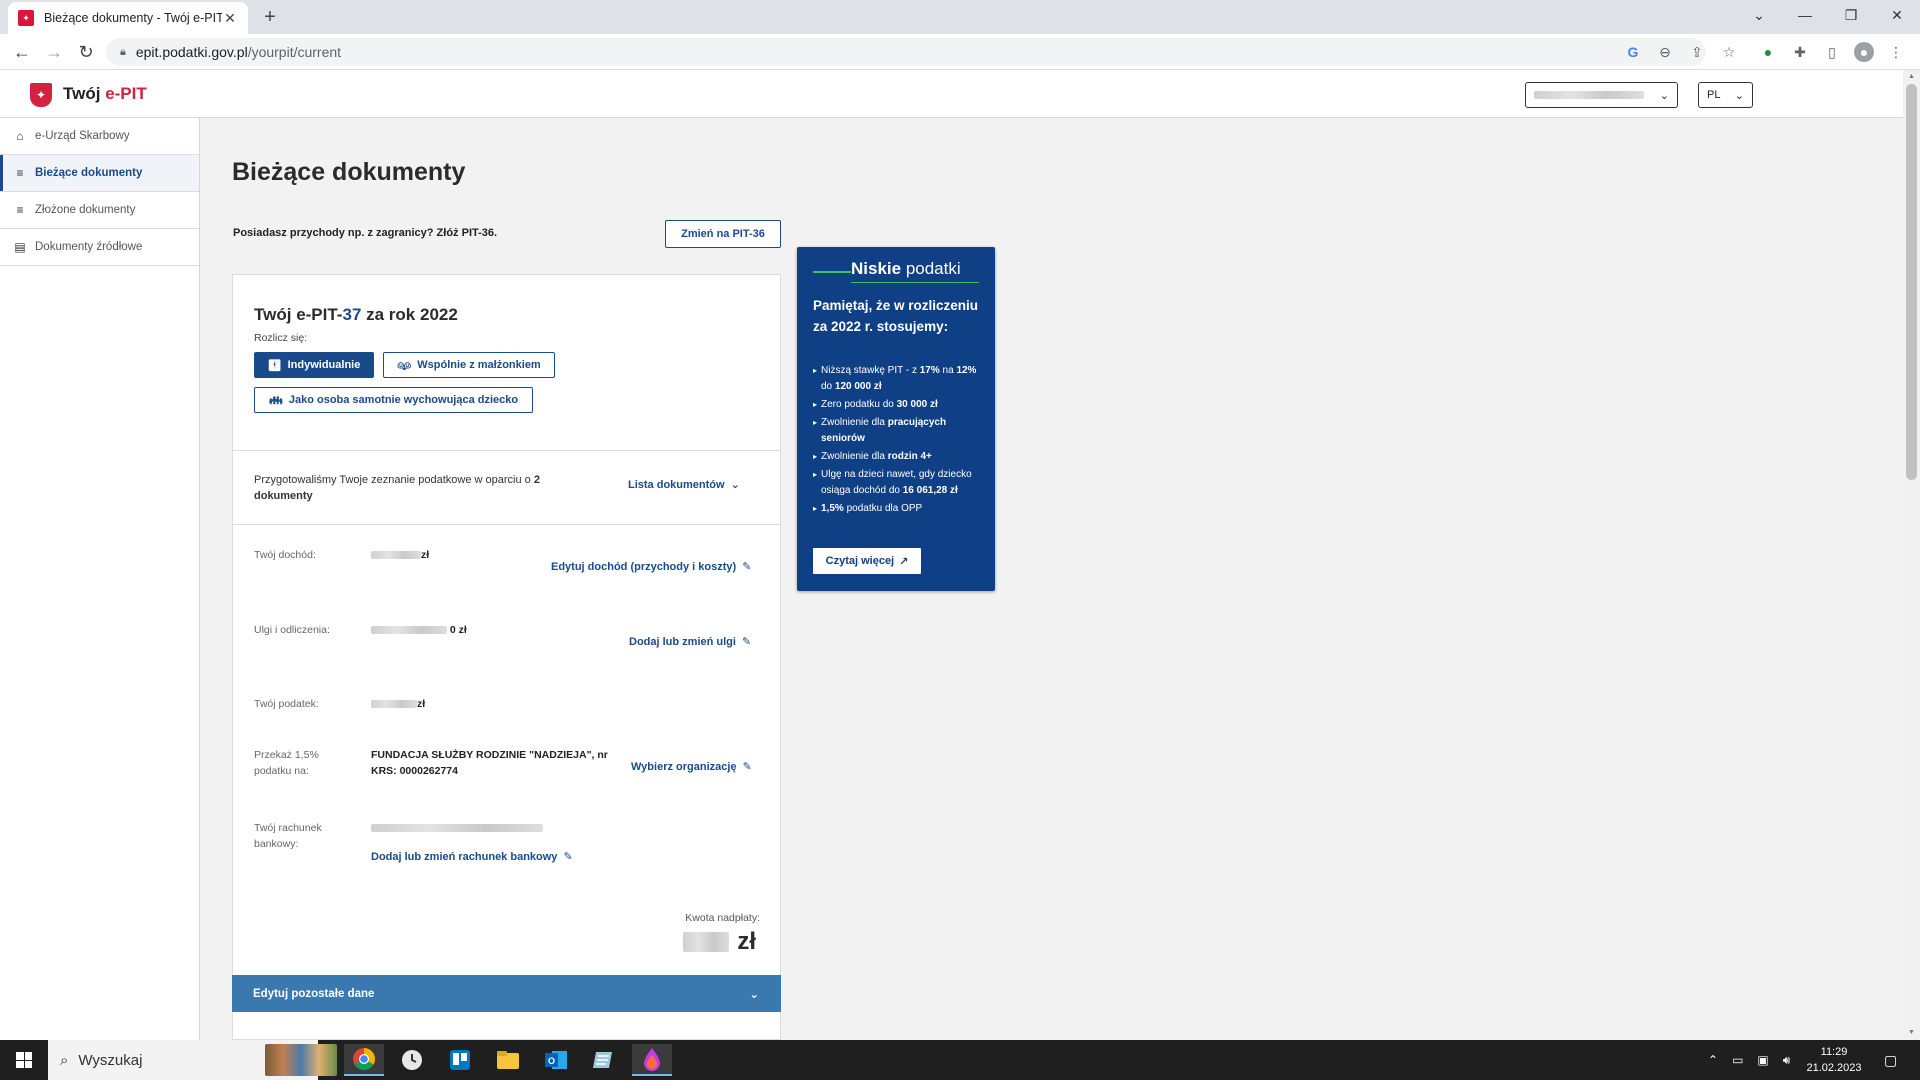 The width and height of the screenshot is (1920, 1080). What do you see at coordinates (1762, 1060) in the screenshot?
I see `network-icon: ▣` at bounding box center [1762, 1060].